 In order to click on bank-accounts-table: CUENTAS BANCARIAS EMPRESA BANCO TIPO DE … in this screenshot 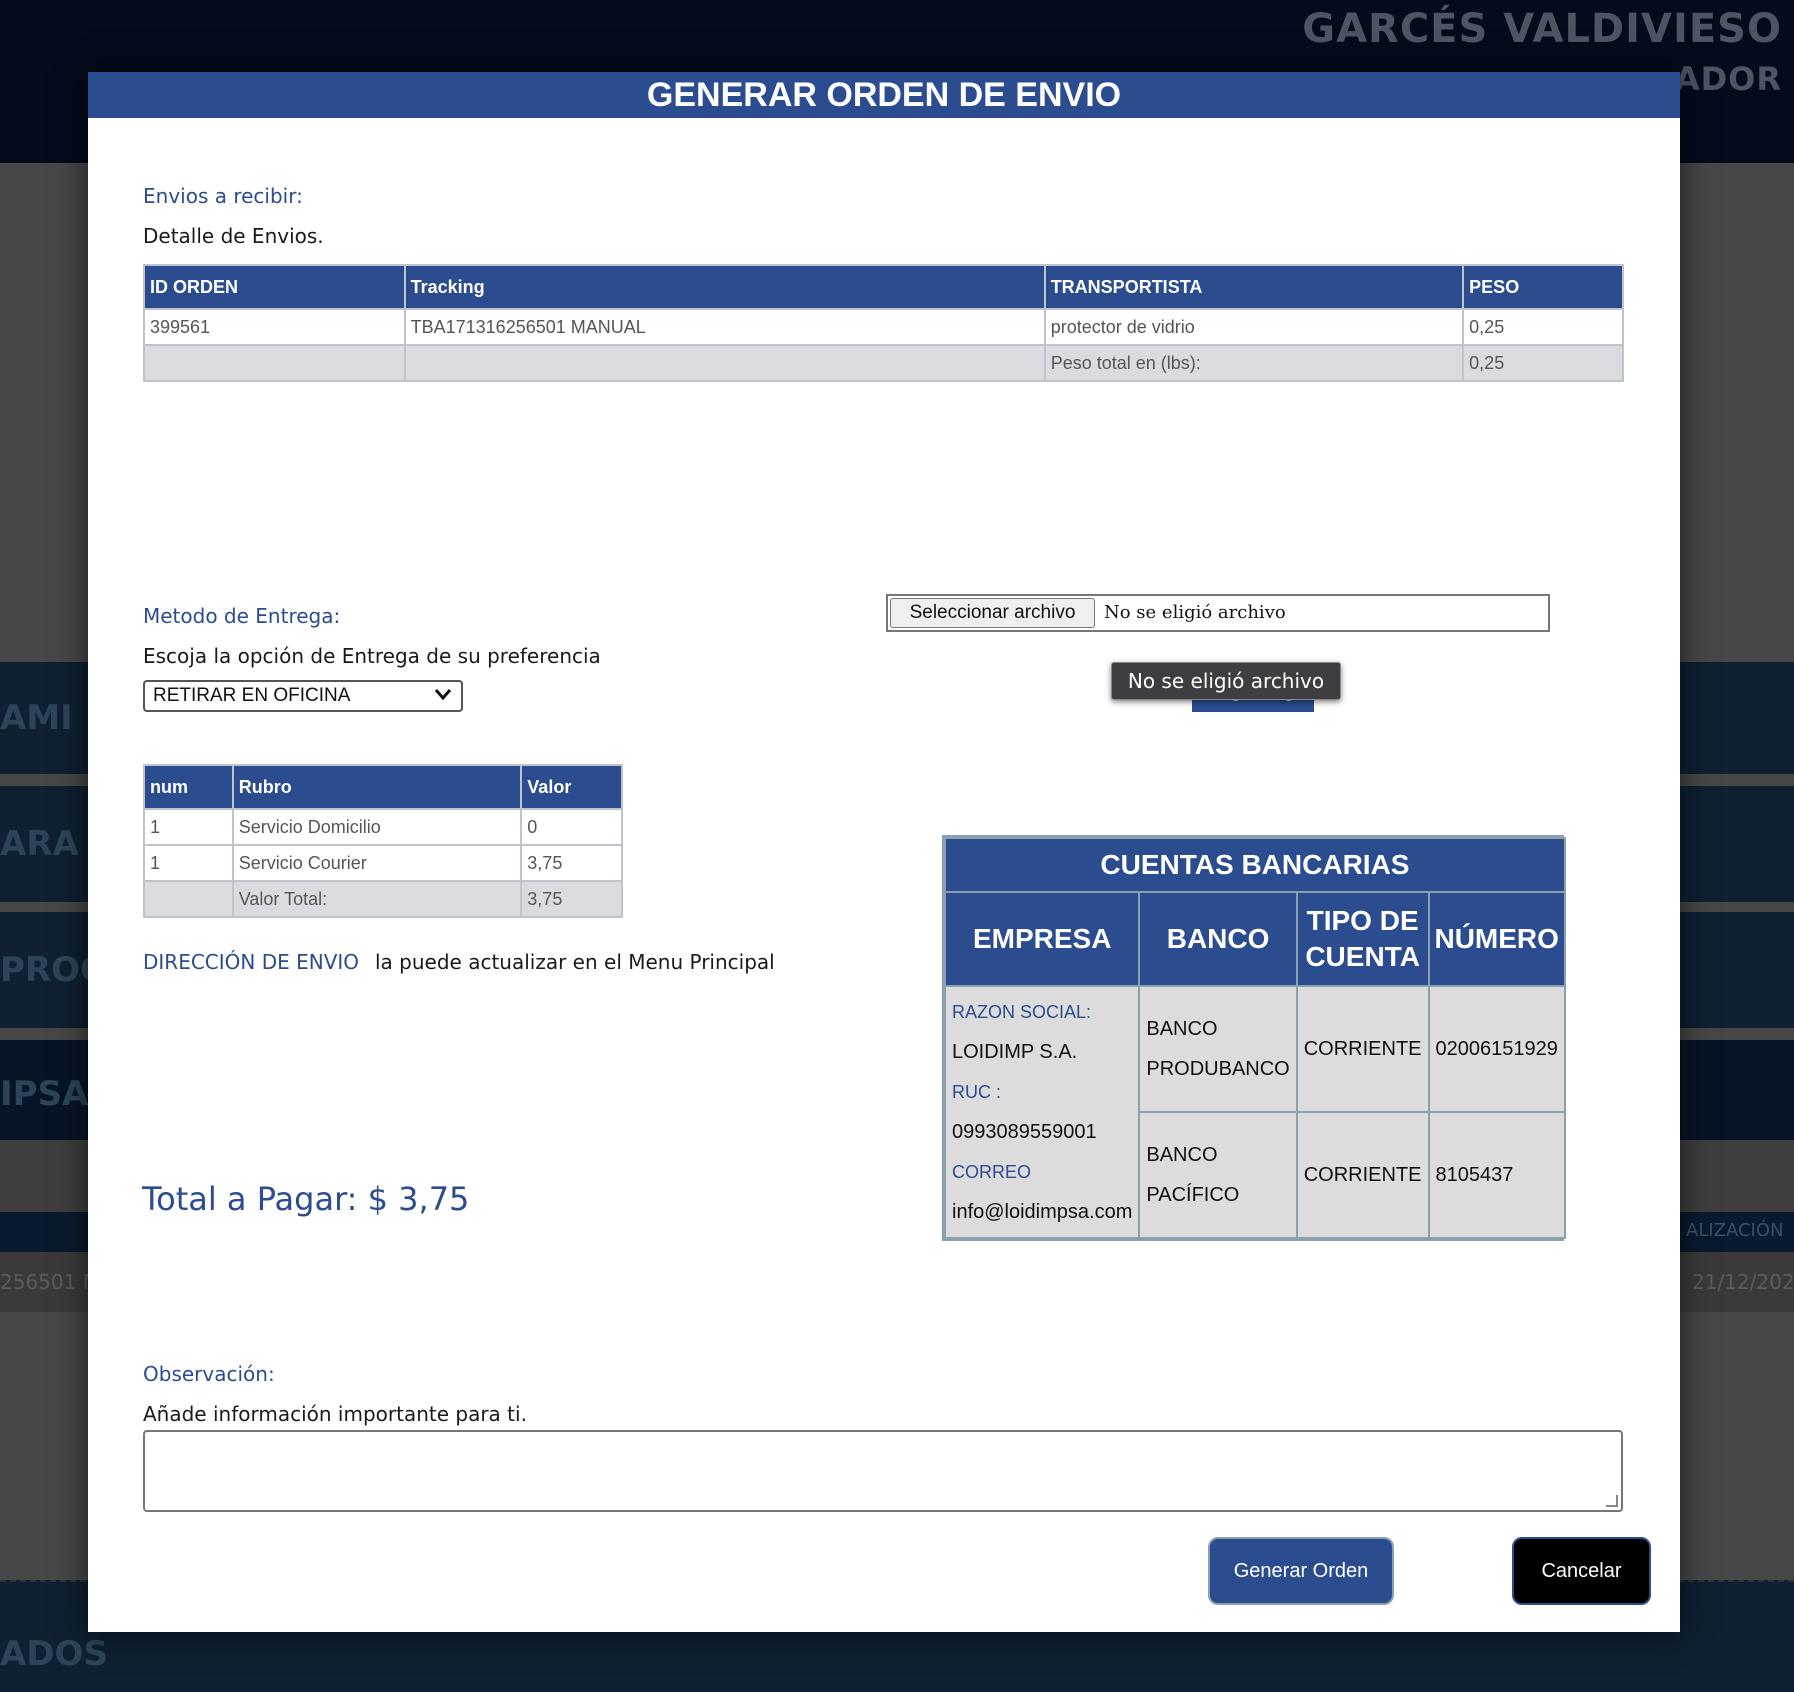, I will do `click(1254, 1038)`.